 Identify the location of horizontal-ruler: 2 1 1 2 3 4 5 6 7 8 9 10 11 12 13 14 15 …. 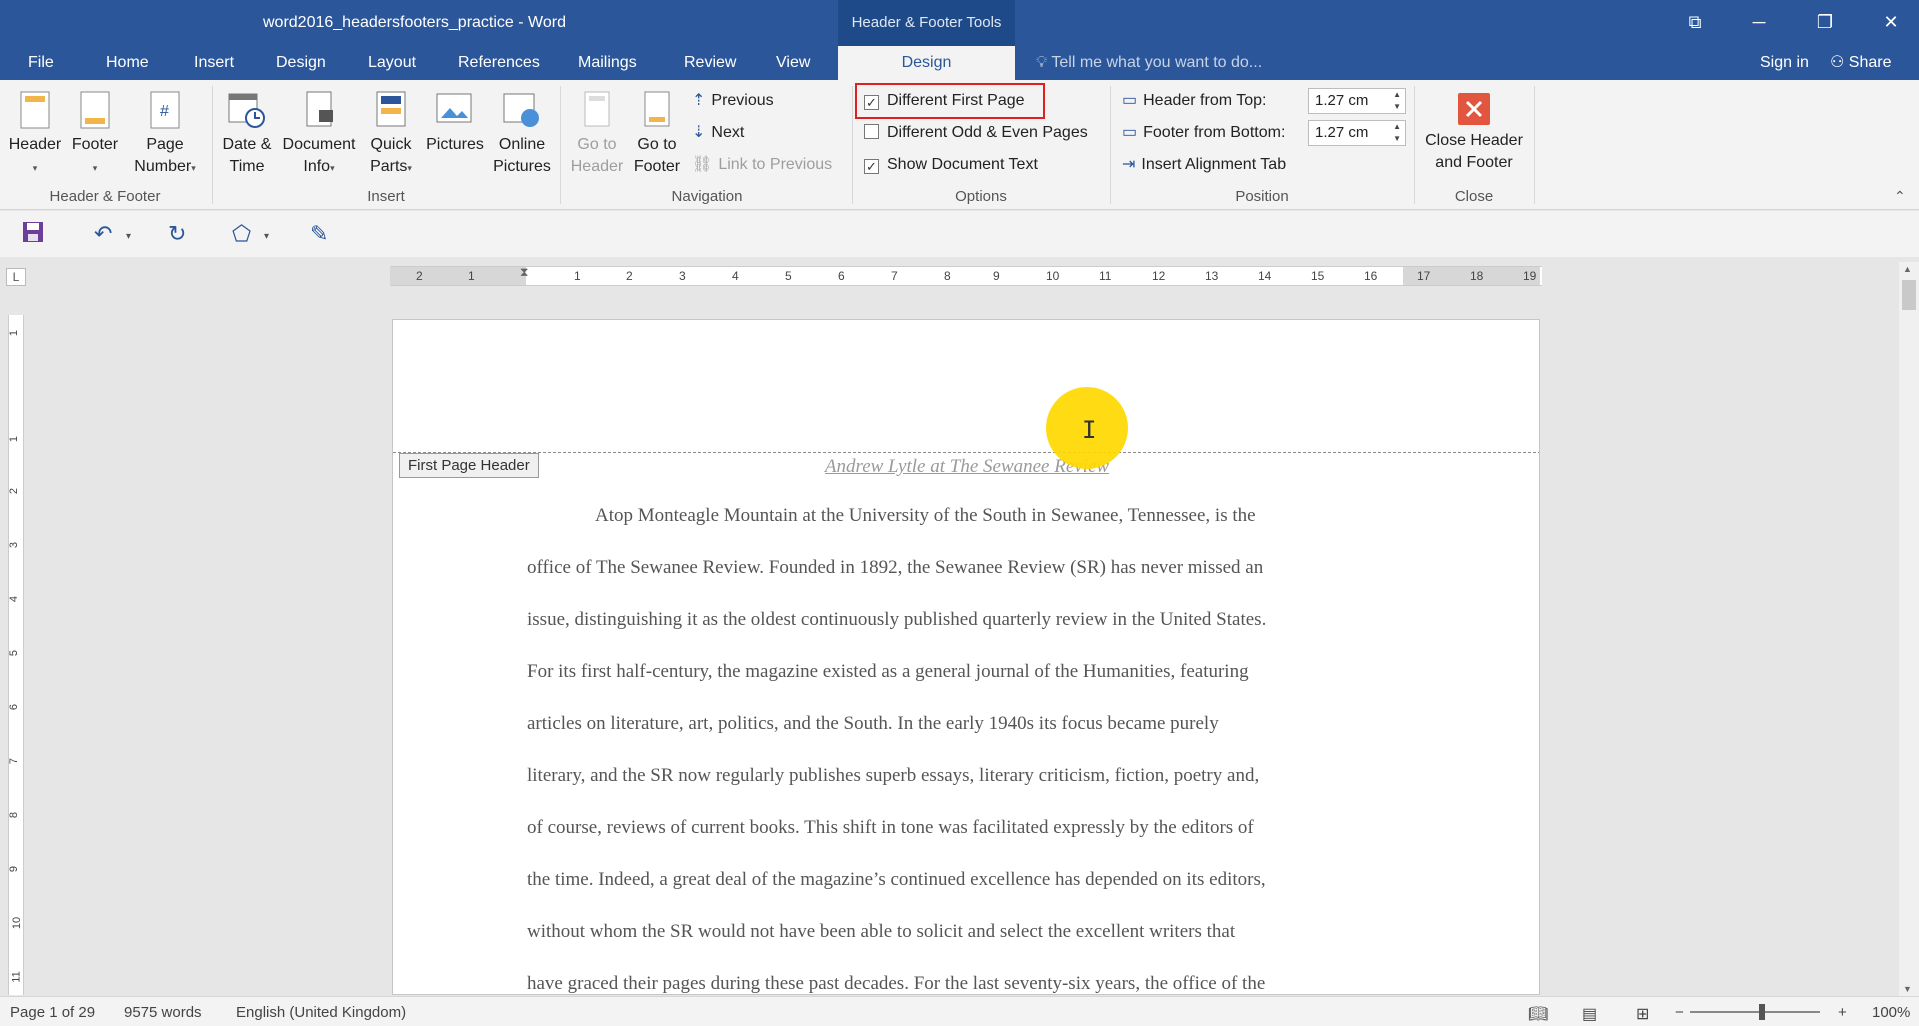
(966, 275).